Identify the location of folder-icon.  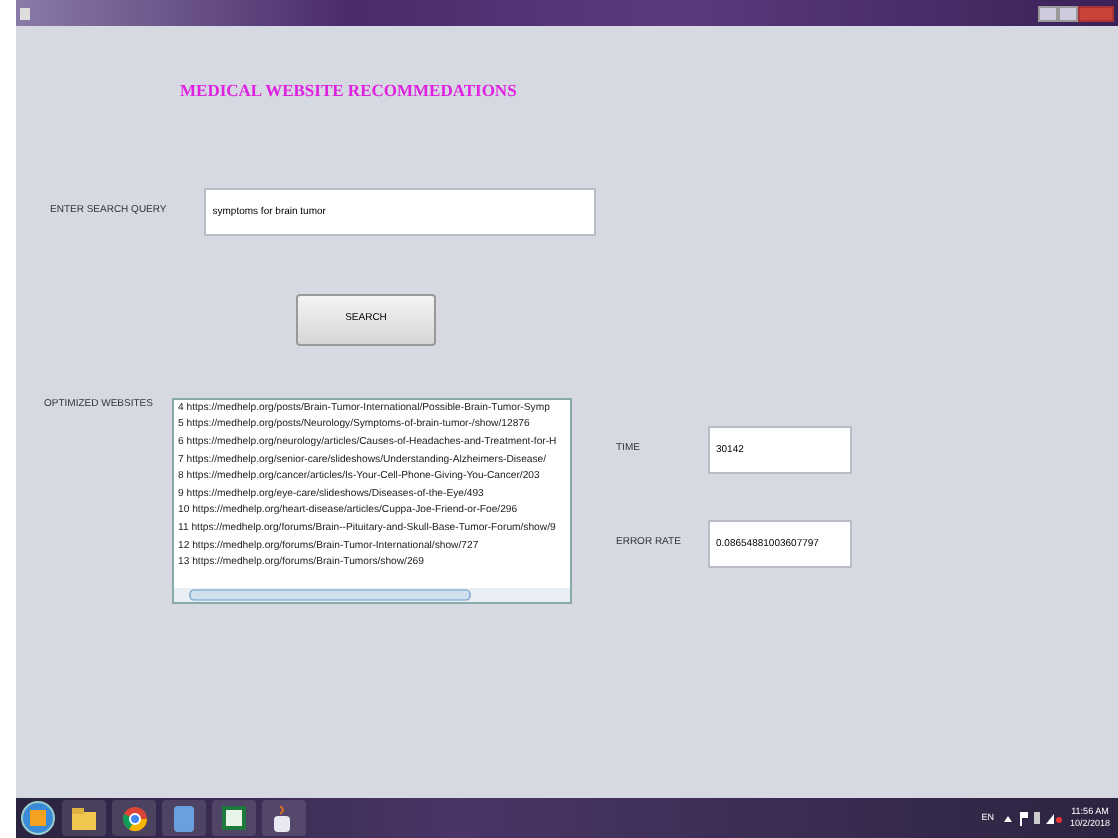
(84, 818).